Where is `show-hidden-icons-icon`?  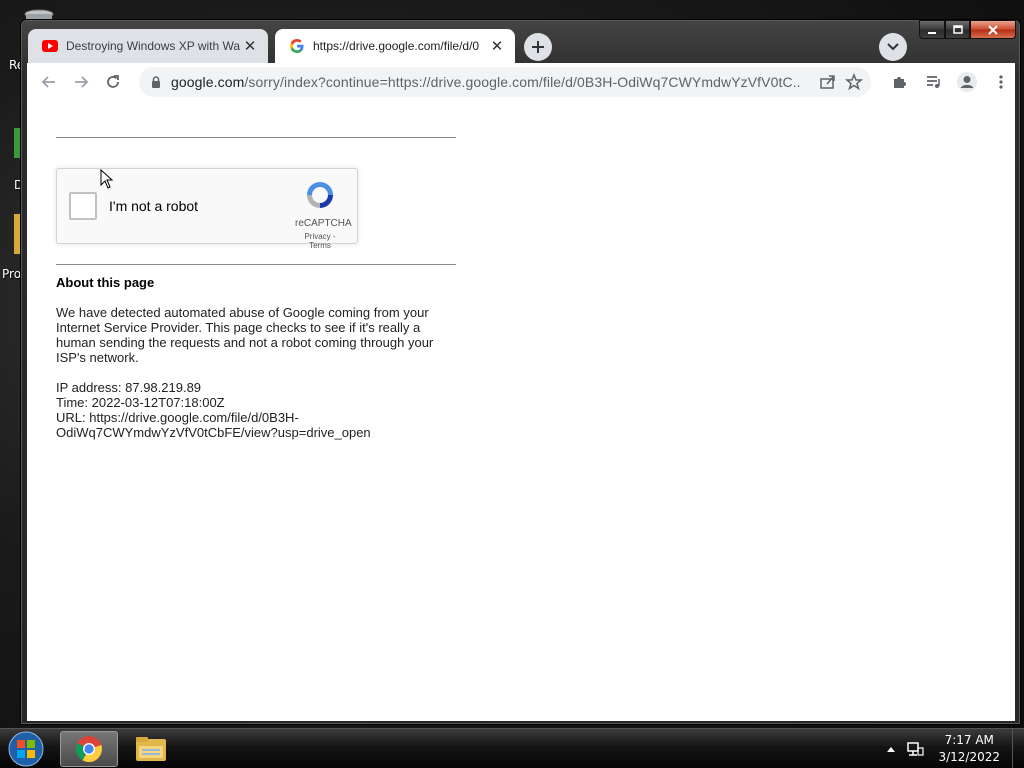 show-hidden-icons-icon is located at coordinates (891, 749).